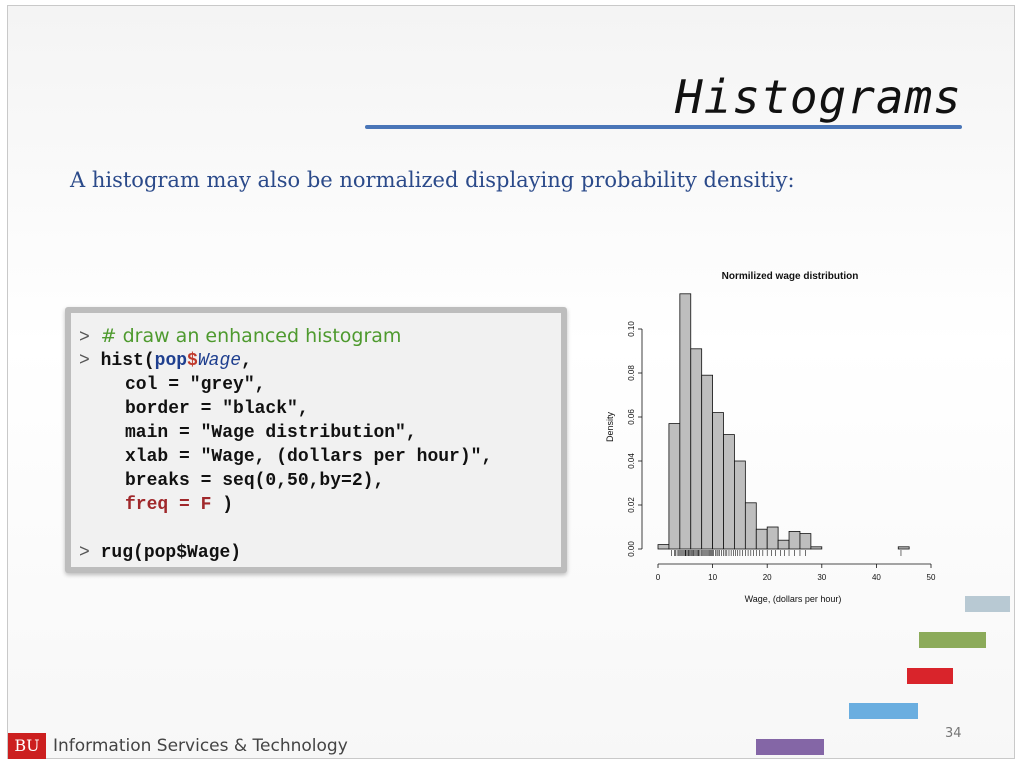  Describe the element at coordinates (631, 329) in the screenshot. I see `y-tick-label: 0.10` at that location.